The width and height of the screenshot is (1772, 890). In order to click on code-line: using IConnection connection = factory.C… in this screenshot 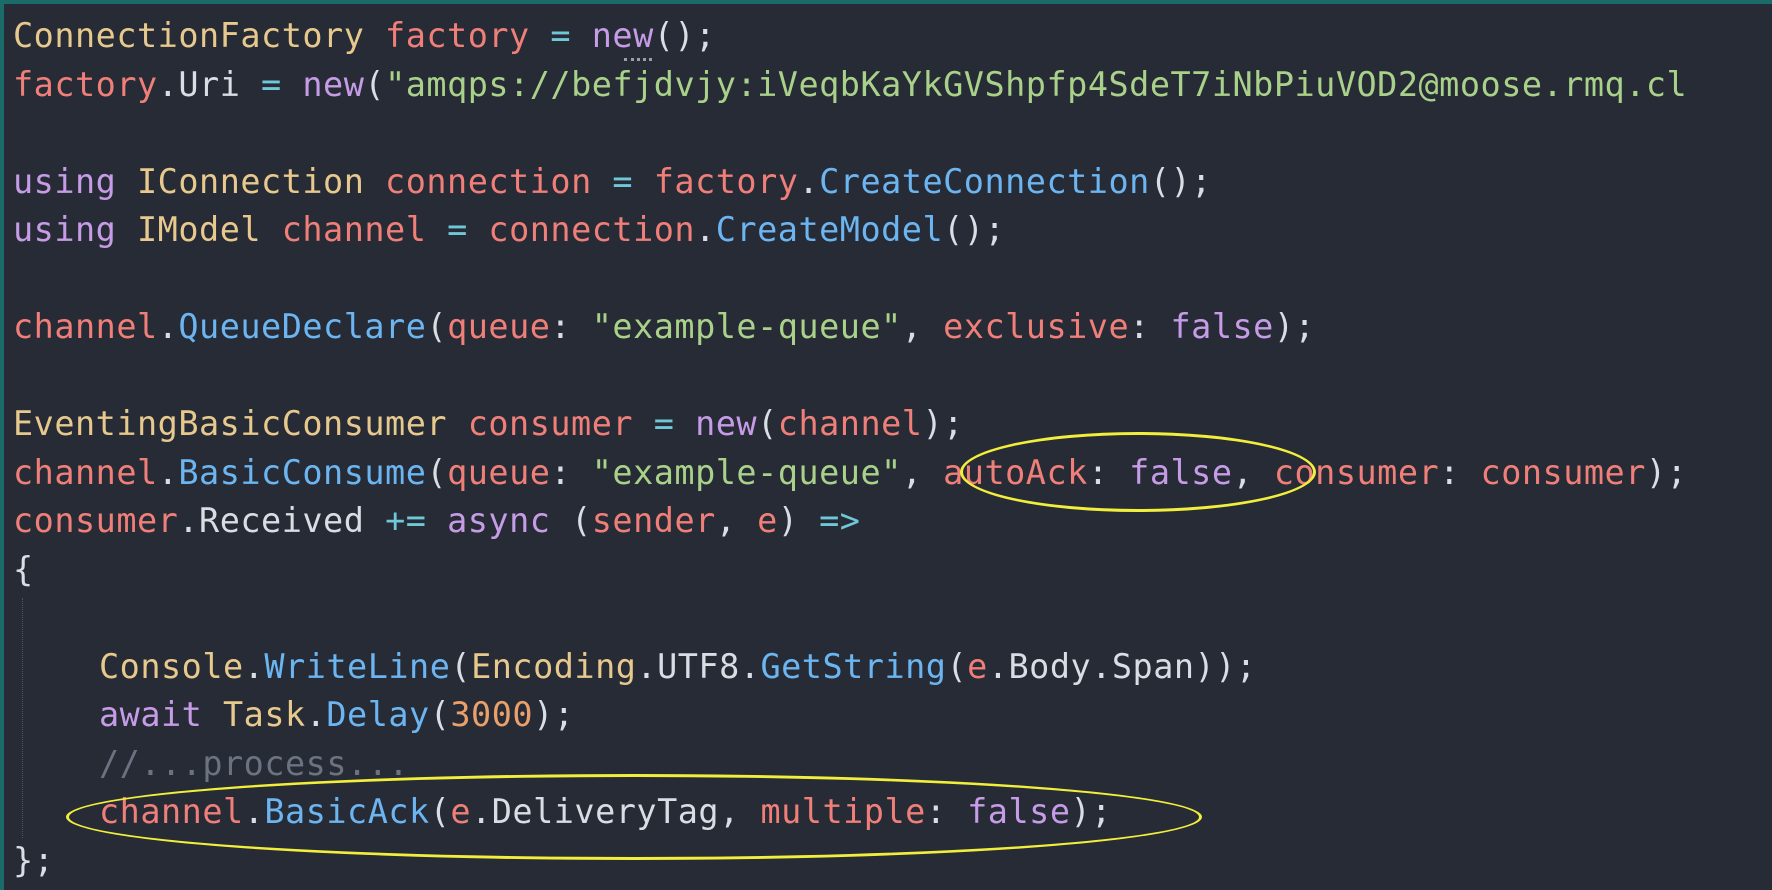, I will do `click(850, 182)`.